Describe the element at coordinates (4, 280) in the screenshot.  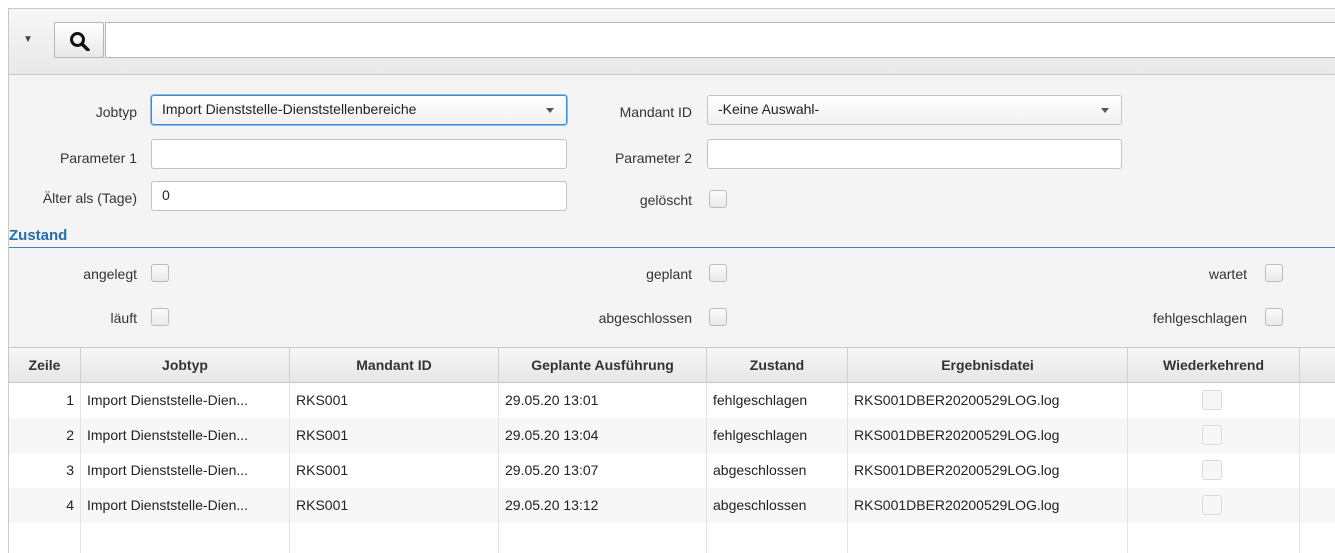
I see `window-frame-left` at that location.